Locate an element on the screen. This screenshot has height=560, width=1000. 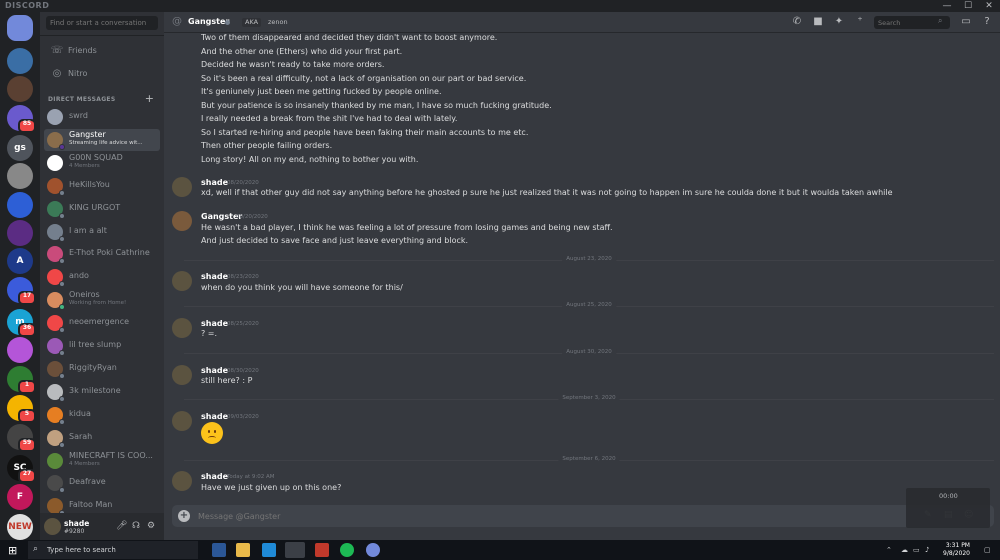
minimize-button: — is located at coordinates (947, 6).